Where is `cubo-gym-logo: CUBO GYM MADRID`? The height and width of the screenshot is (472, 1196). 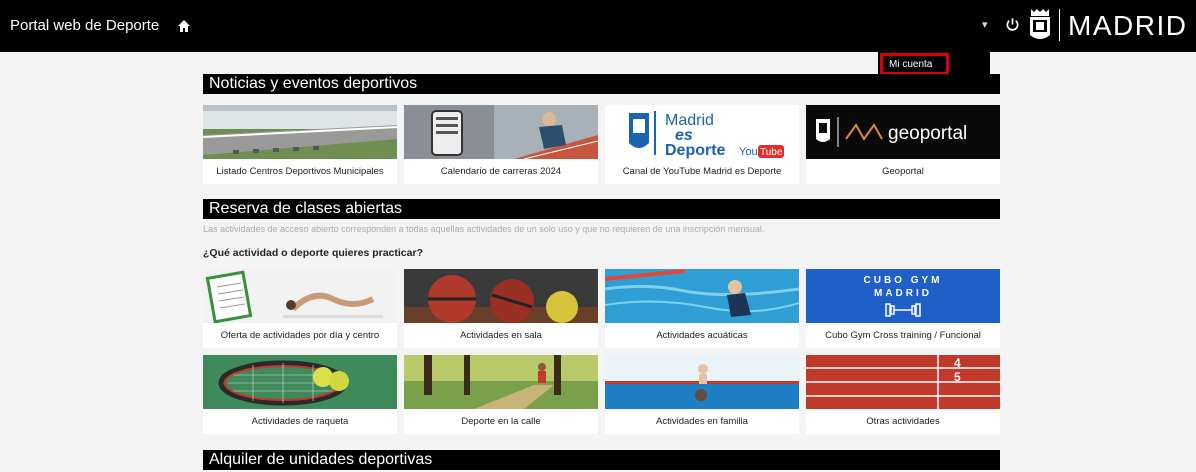
cubo-gym-logo: CUBO GYM MADRID is located at coordinates (903, 296).